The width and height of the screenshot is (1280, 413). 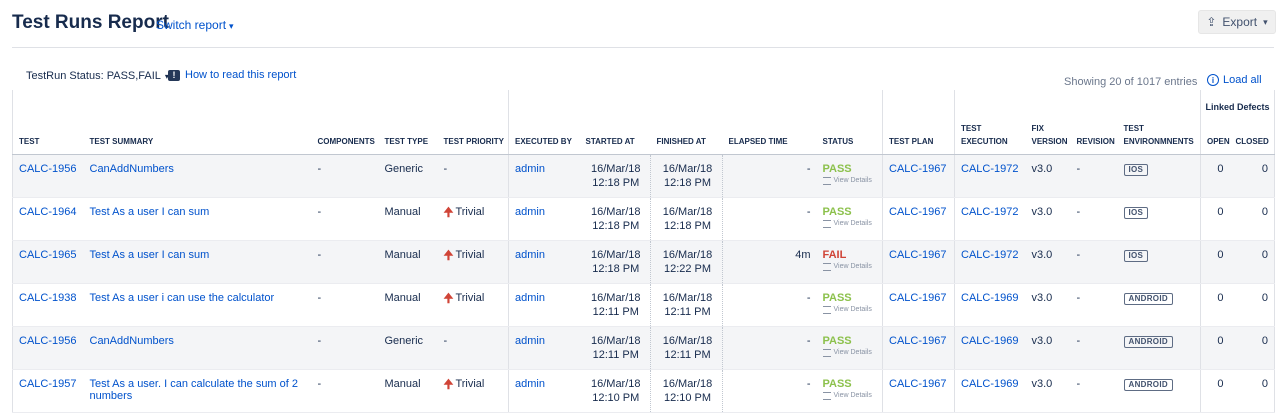 I want to click on how-to-read-link: ! How to read this report, so click(x=232, y=75).